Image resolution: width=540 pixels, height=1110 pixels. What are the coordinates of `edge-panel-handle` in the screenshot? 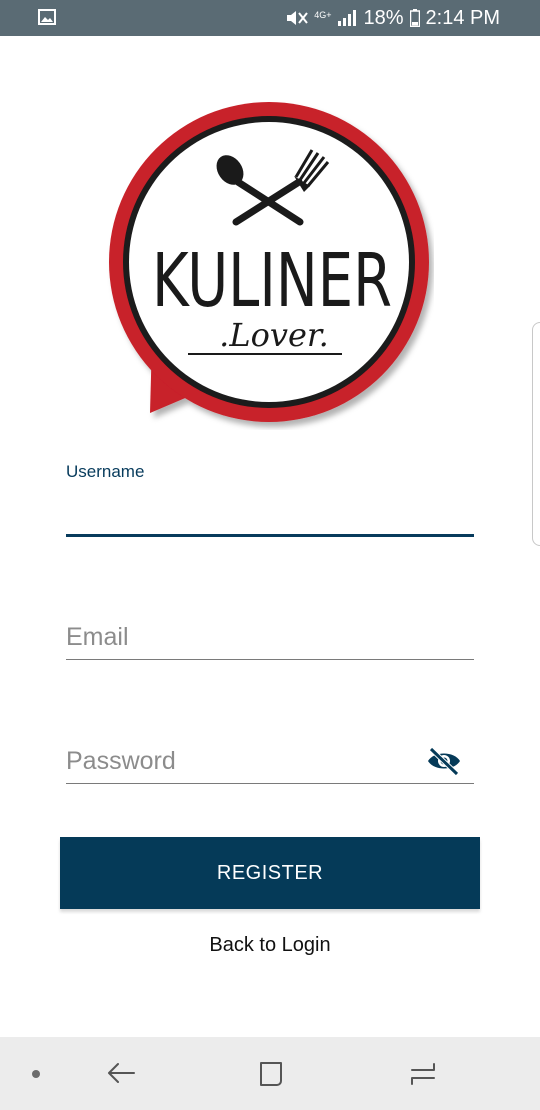 It's located at (536, 434).